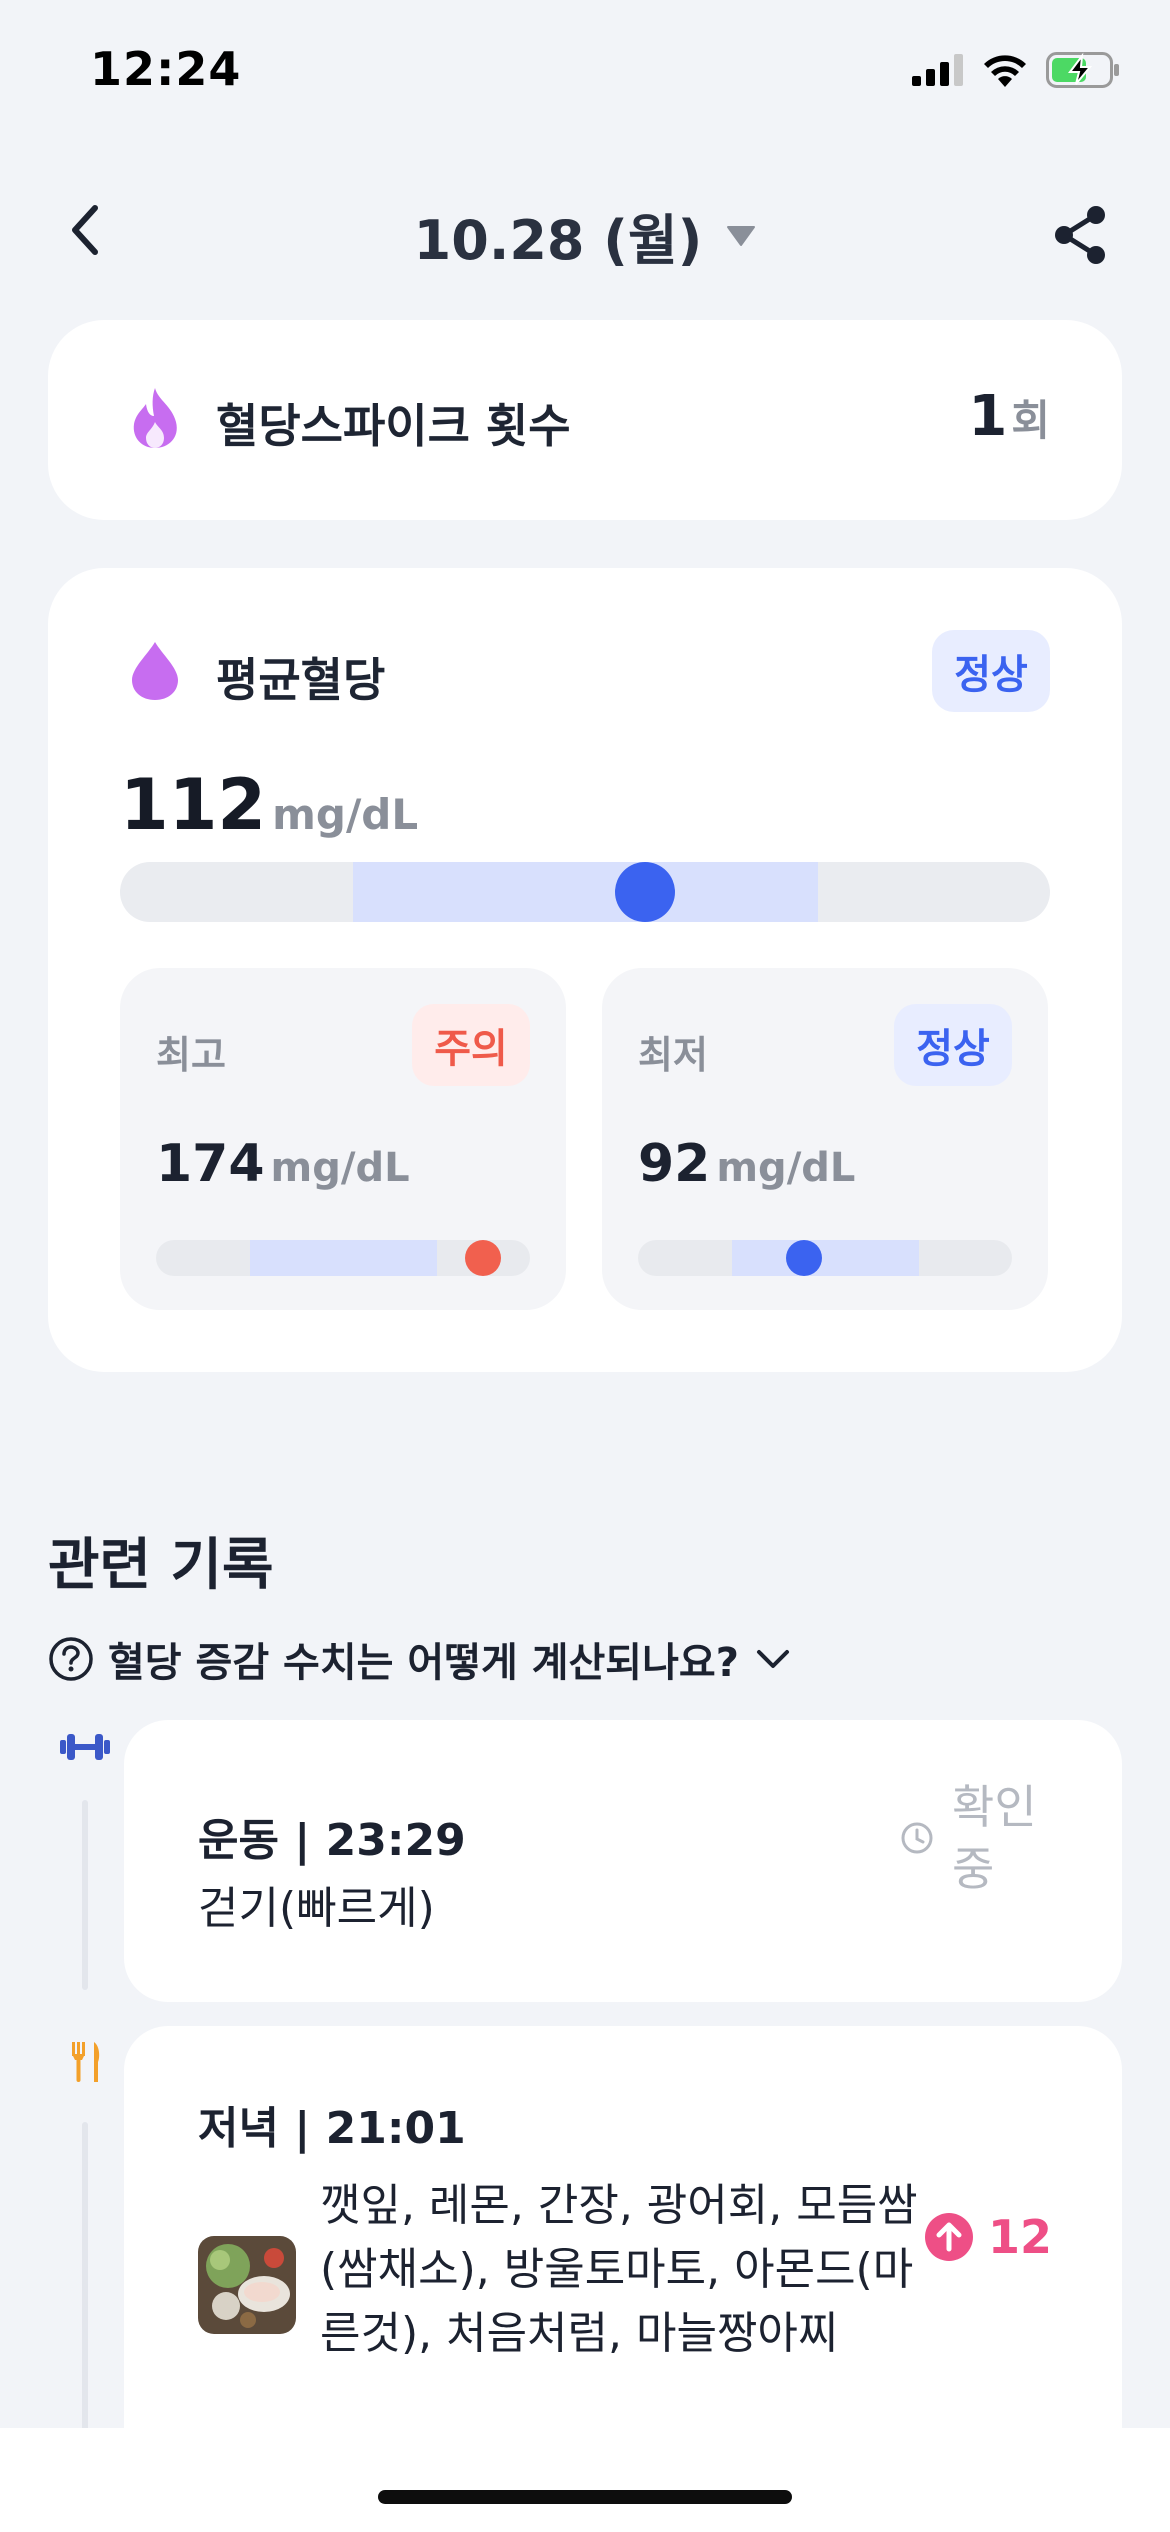 The width and height of the screenshot is (1170, 2532). I want to click on average-value-unit: mg/dL, so click(345, 814).